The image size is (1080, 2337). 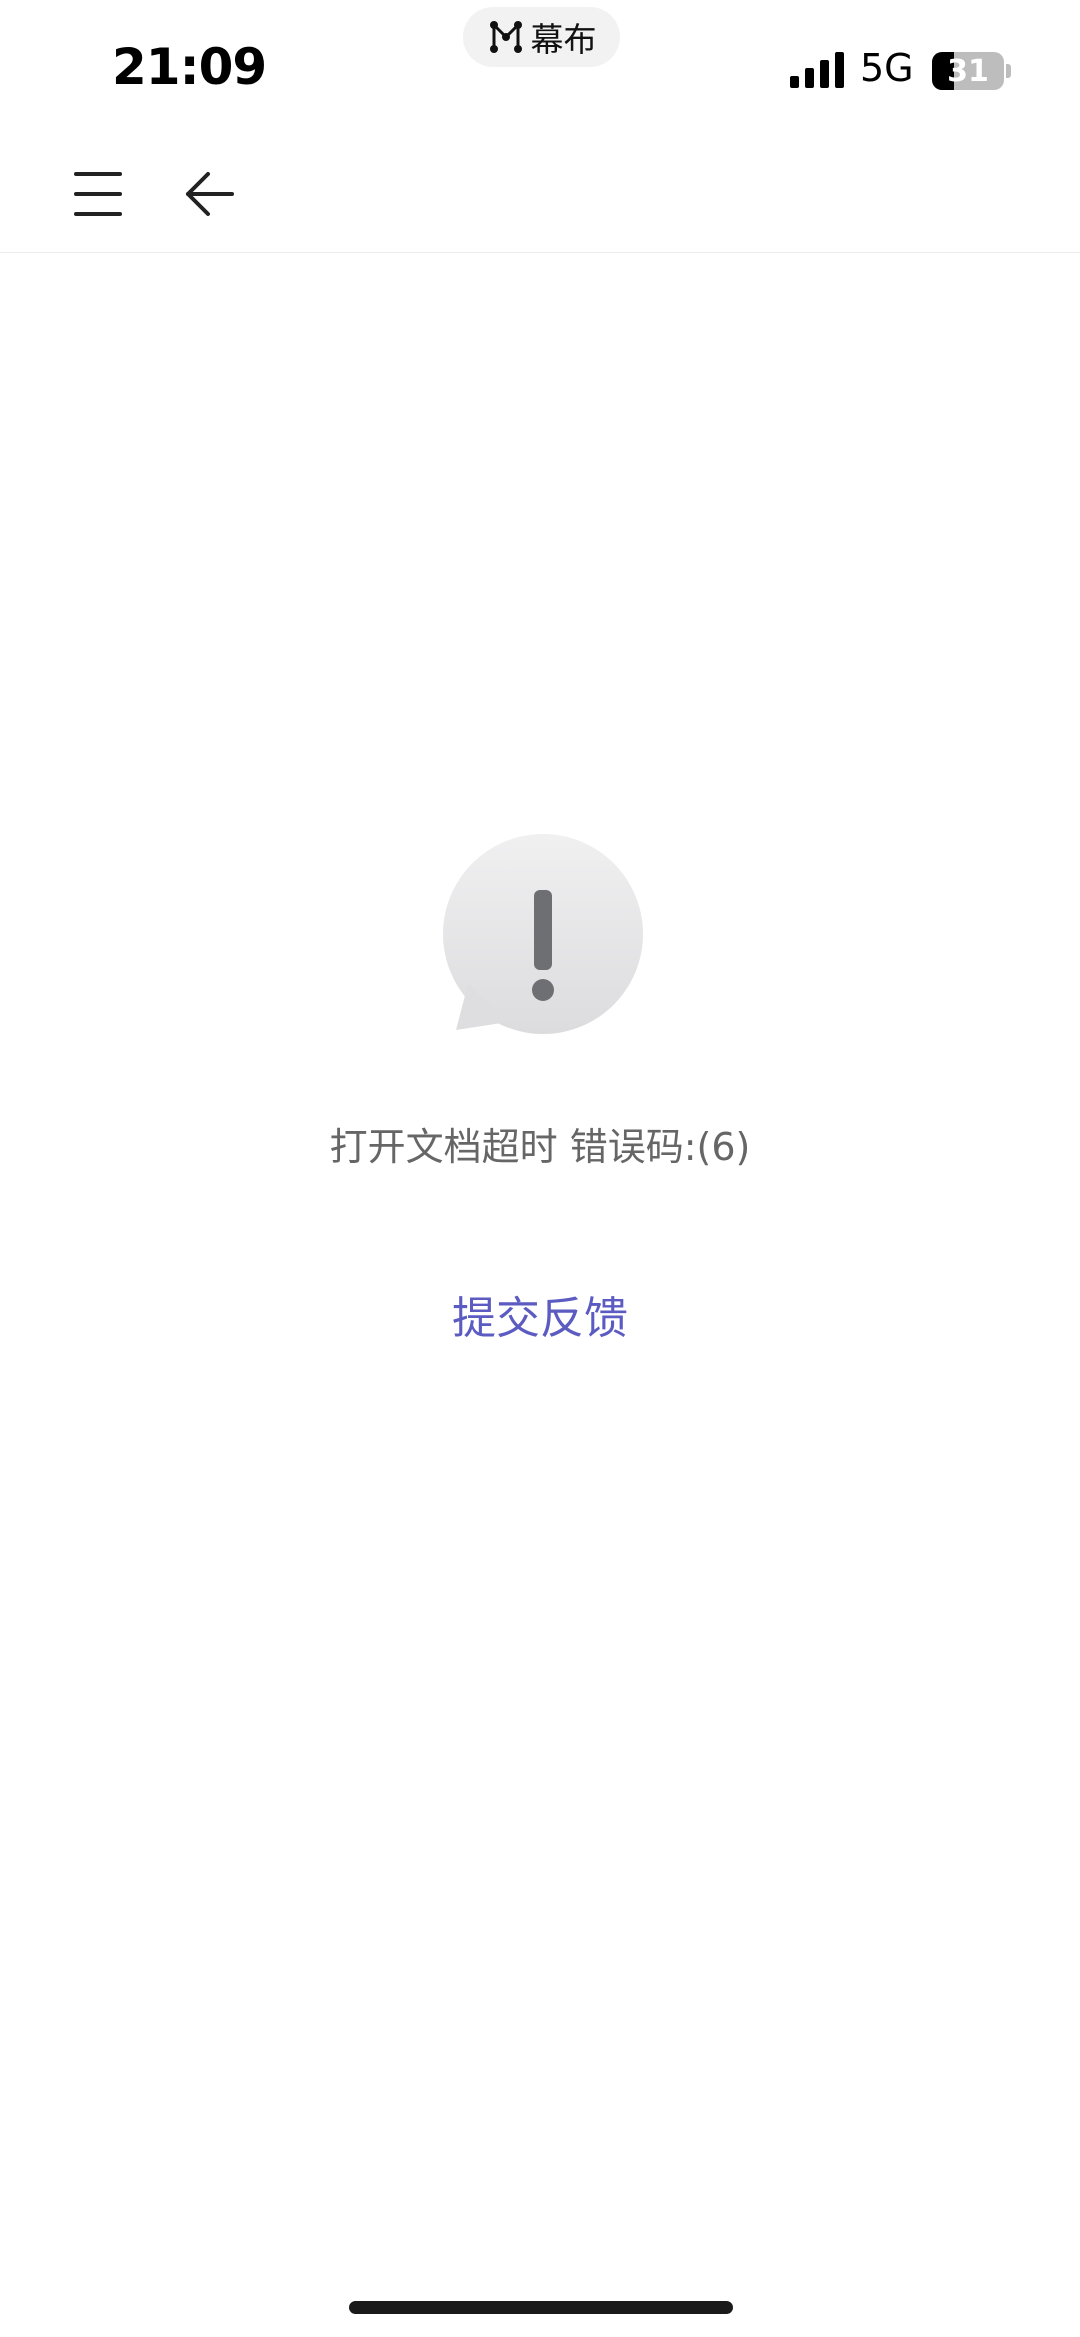 I want to click on status-time: 21:09, so click(x=189, y=67).